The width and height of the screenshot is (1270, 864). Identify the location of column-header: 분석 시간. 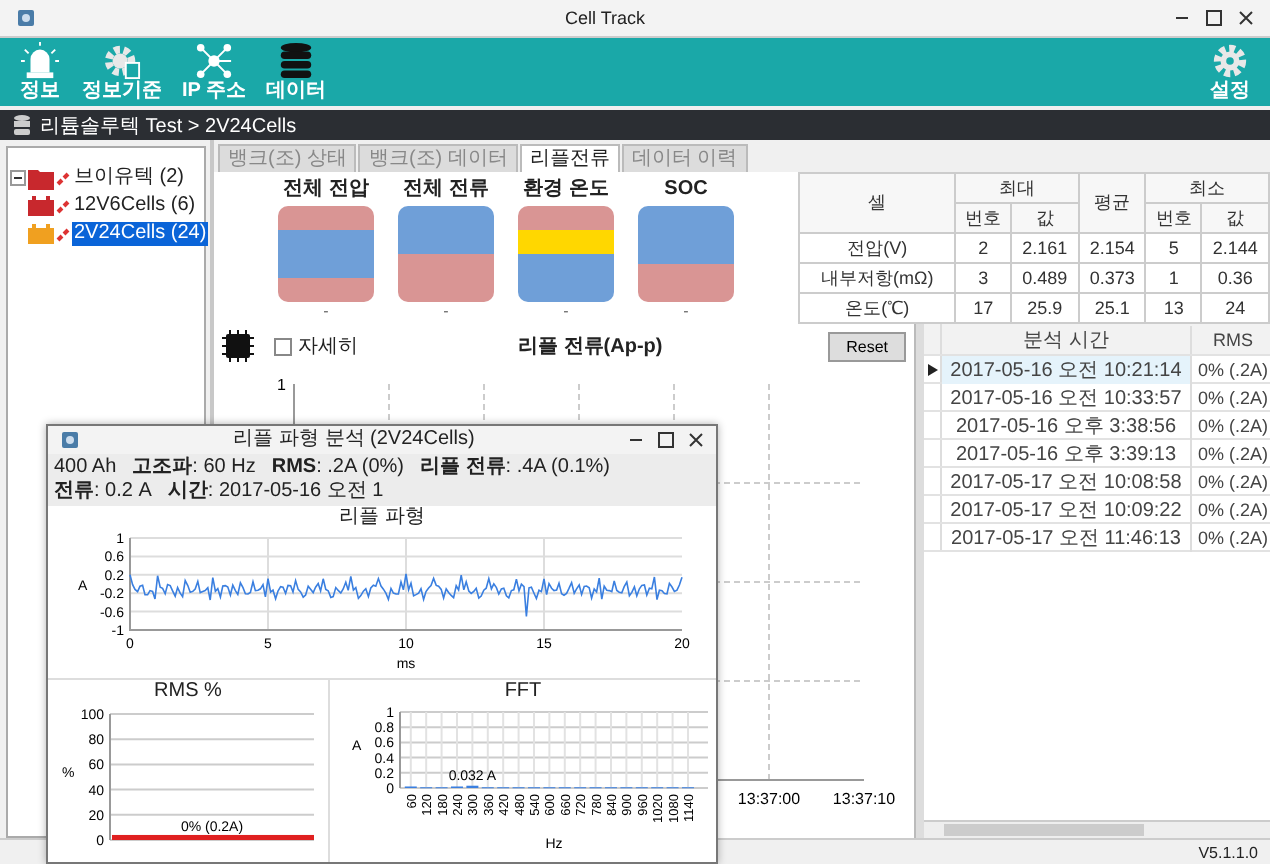
(1067, 339).